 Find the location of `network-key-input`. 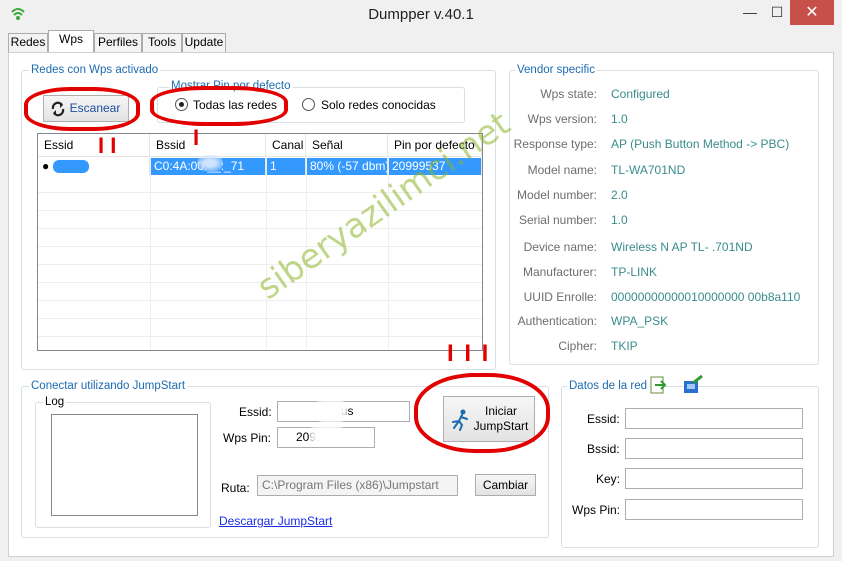

network-key-input is located at coordinates (714, 478).